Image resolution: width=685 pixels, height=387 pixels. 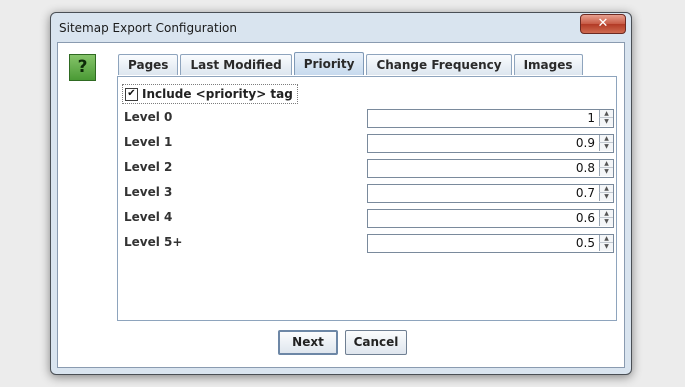 I want to click on spinner-value: 0.7, so click(x=585, y=193).